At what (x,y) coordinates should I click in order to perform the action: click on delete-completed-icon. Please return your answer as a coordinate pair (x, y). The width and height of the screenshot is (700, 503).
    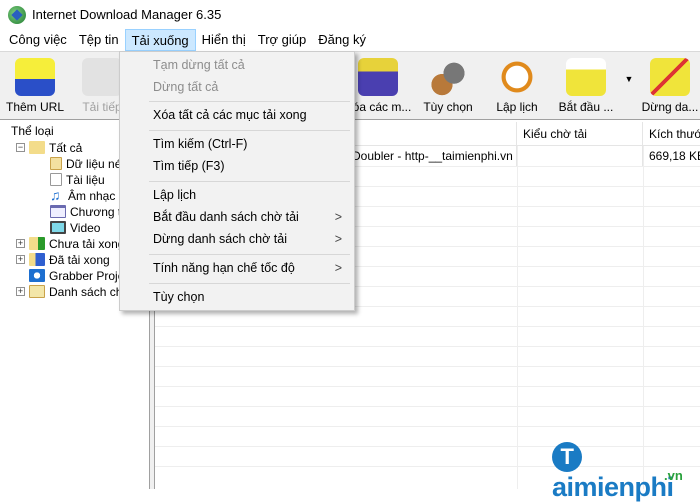
    Looking at the image, I should click on (378, 77).